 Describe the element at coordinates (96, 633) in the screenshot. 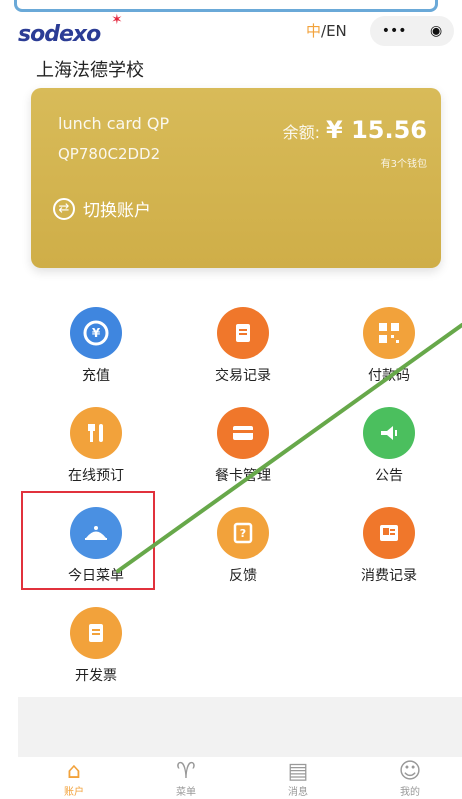

I see `invoice-icon` at that location.